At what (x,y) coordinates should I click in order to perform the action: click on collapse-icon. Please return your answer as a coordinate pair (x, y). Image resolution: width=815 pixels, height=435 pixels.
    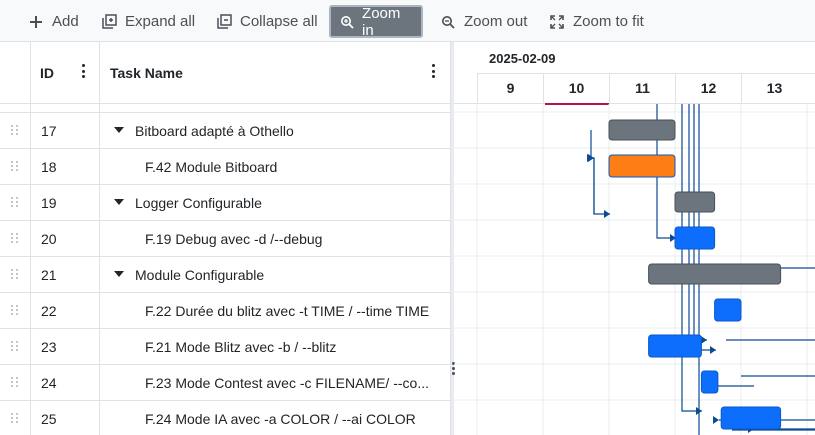
    Looking at the image, I should click on (224, 22).